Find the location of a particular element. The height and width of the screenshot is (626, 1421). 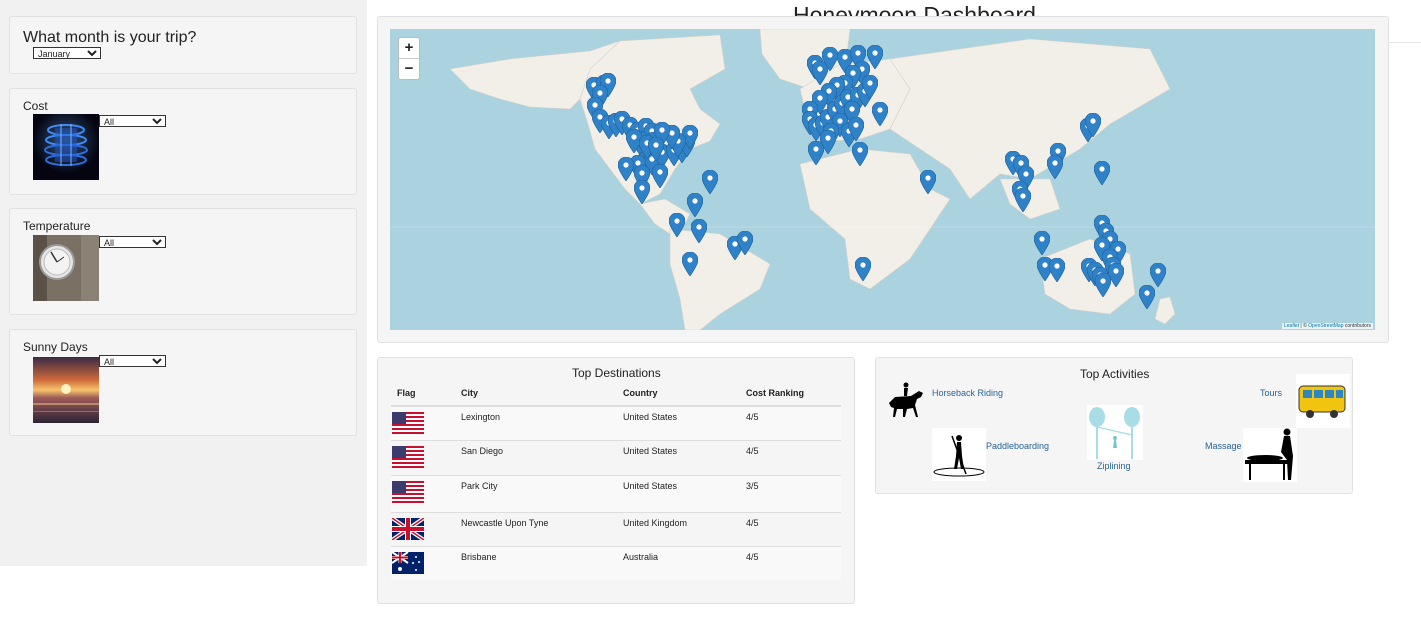

sunny-days-select: All is located at coordinates (132, 361).